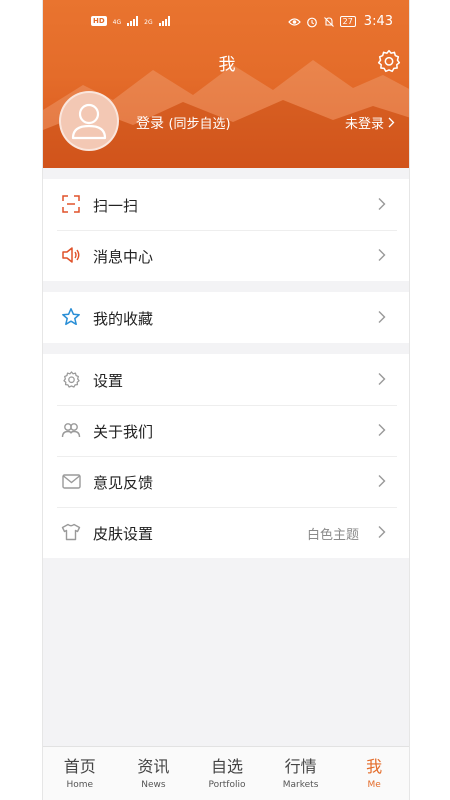  What do you see at coordinates (153, 766) in the screenshot?
I see `tab-label: 资讯` at bounding box center [153, 766].